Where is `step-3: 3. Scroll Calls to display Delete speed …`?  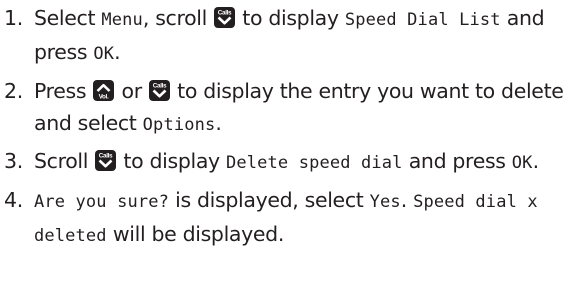 step-3: 3. Scroll Calls to display Delete speed … is located at coordinates (291, 162).